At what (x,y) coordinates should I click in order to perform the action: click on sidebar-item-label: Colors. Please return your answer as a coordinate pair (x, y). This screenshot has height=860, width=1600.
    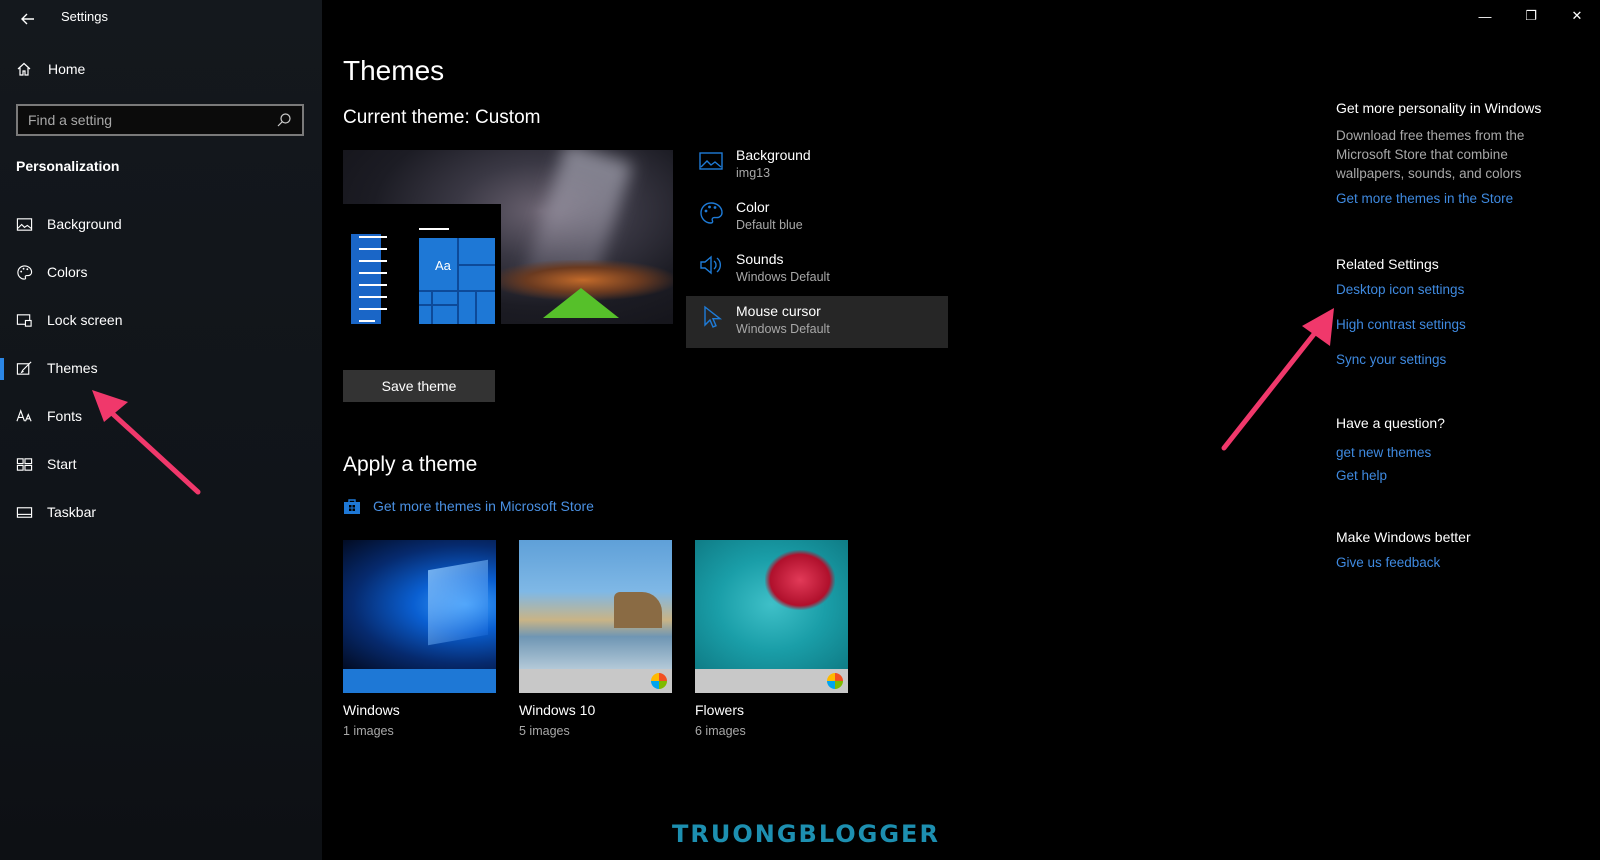
    Looking at the image, I should click on (67, 272).